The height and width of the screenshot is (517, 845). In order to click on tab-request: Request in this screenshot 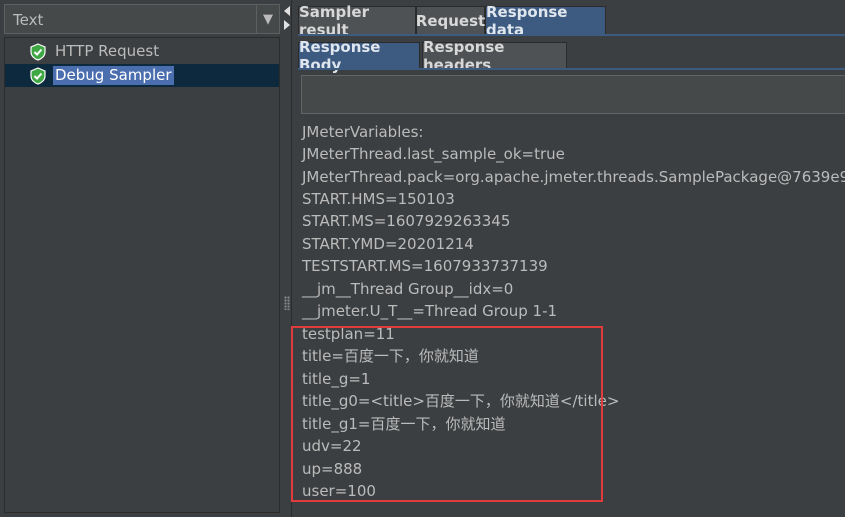, I will do `click(450, 20)`.